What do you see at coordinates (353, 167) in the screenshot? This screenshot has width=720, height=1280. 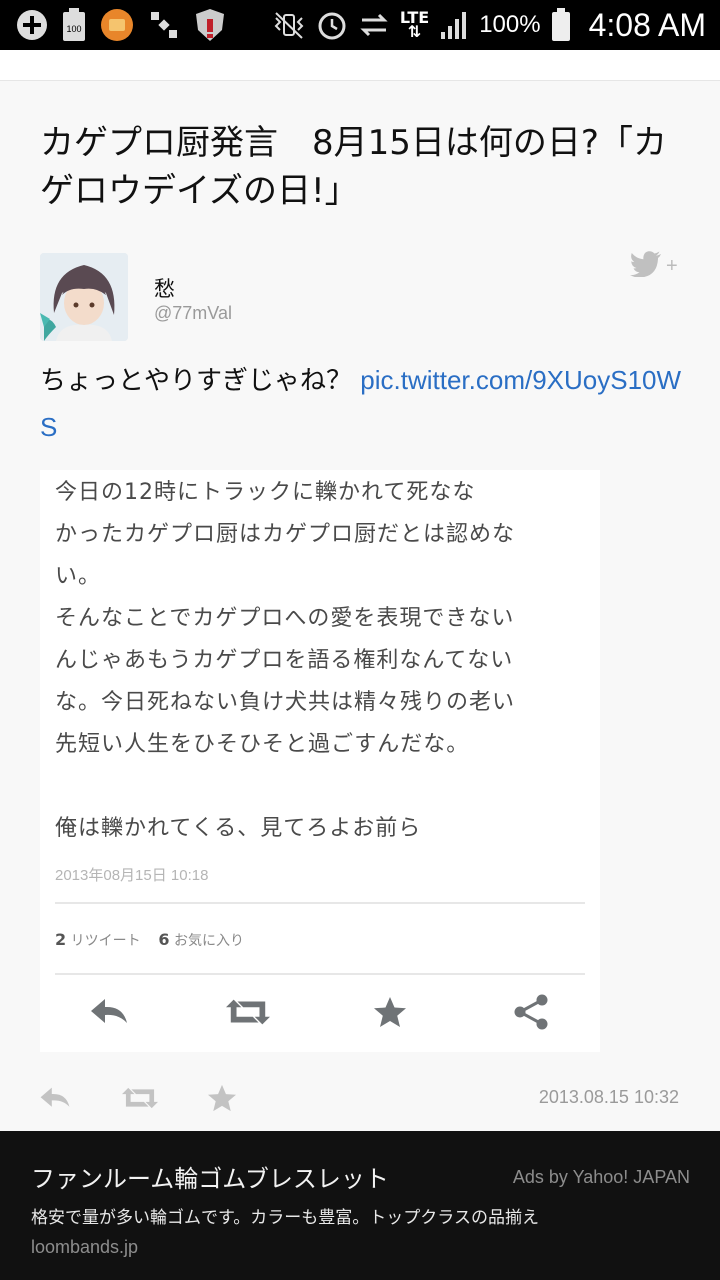 I see `article-title: カゲプロ厨発言 8月15日は何の日?「カゲロウデイズの日!」` at bounding box center [353, 167].